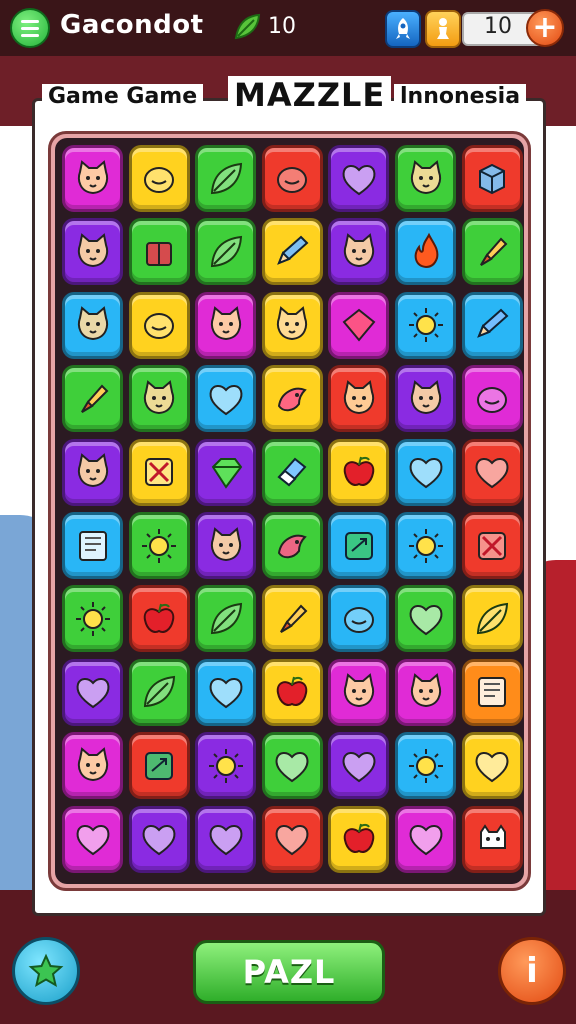 This screenshot has width=576, height=1024. I want to click on rocket-button, so click(403, 29).